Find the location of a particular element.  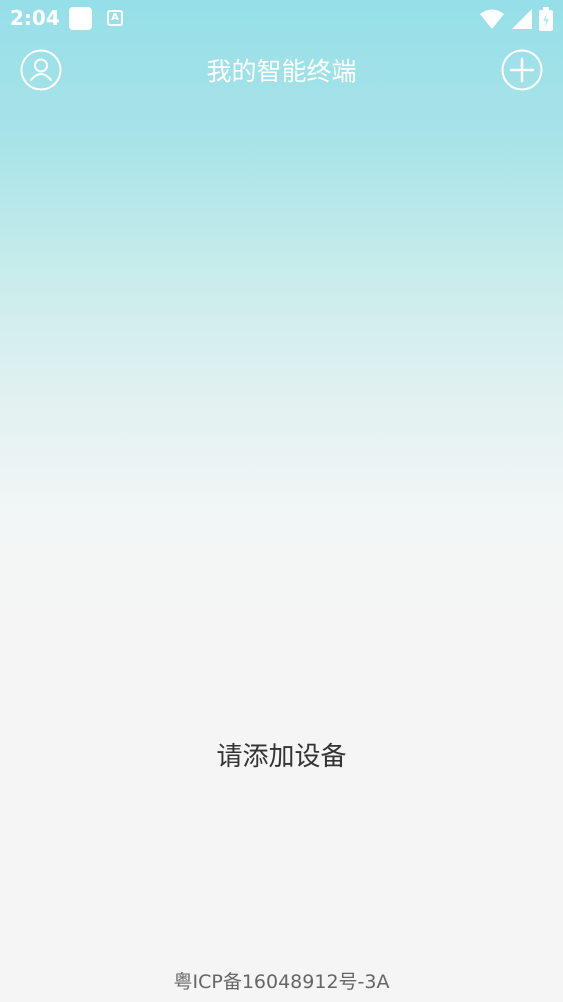

icp-license: 粤ICP备16048912号-3A is located at coordinates (281, 982).